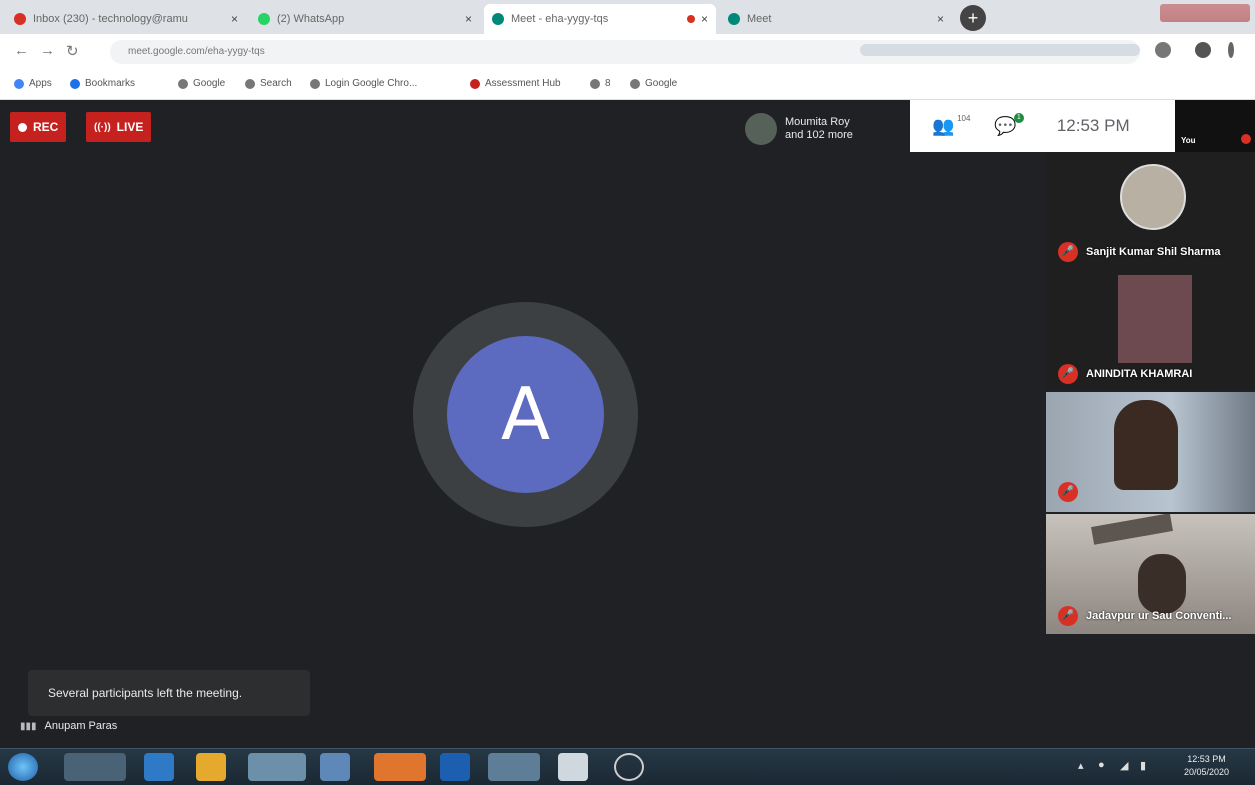 This screenshot has height=785, width=1255. What do you see at coordinates (130, 127) in the screenshot?
I see `live-label: LIVE` at bounding box center [130, 127].